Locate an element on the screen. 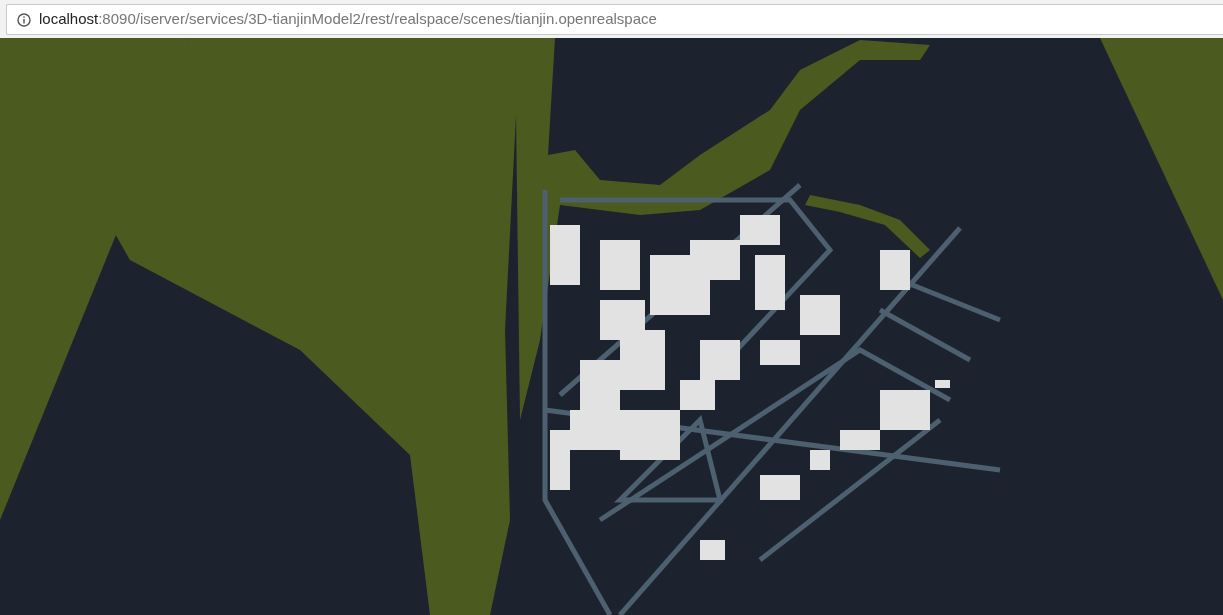  info-icon is located at coordinates (24, 19).